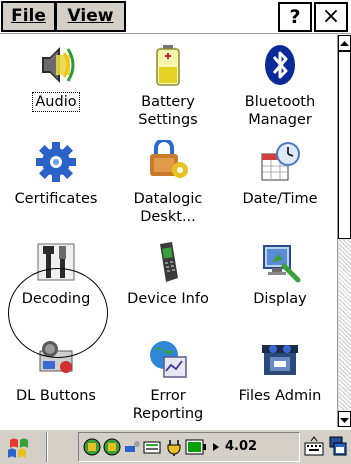  I want to click on arrow-down-icon, so click(344, 420).